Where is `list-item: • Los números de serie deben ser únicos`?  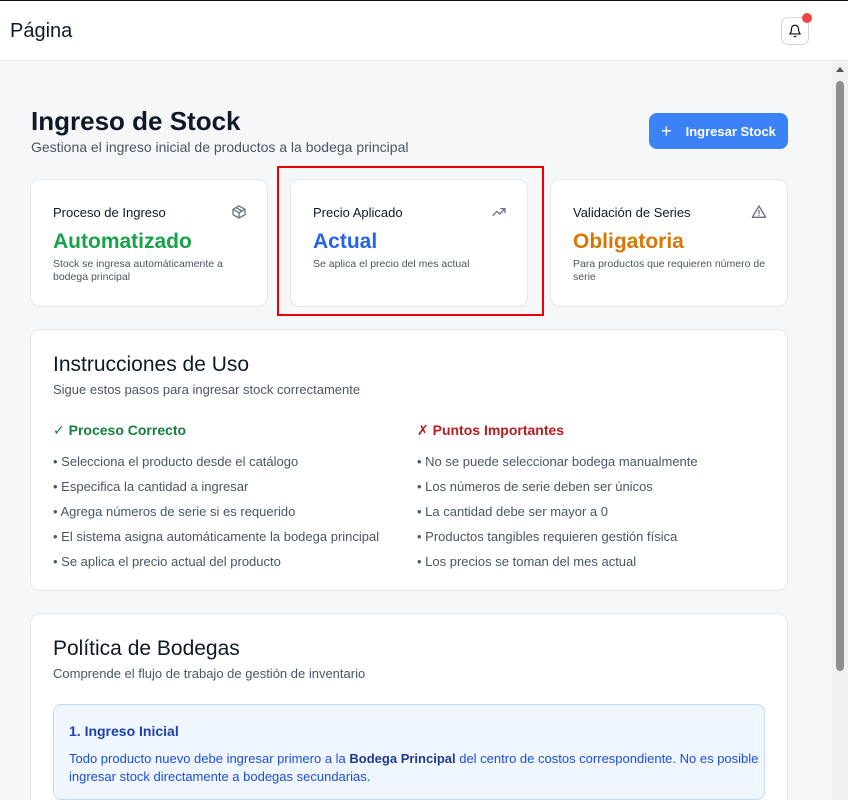 list-item: • Los números de serie deben ser únicos is located at coordinates (535, 486).